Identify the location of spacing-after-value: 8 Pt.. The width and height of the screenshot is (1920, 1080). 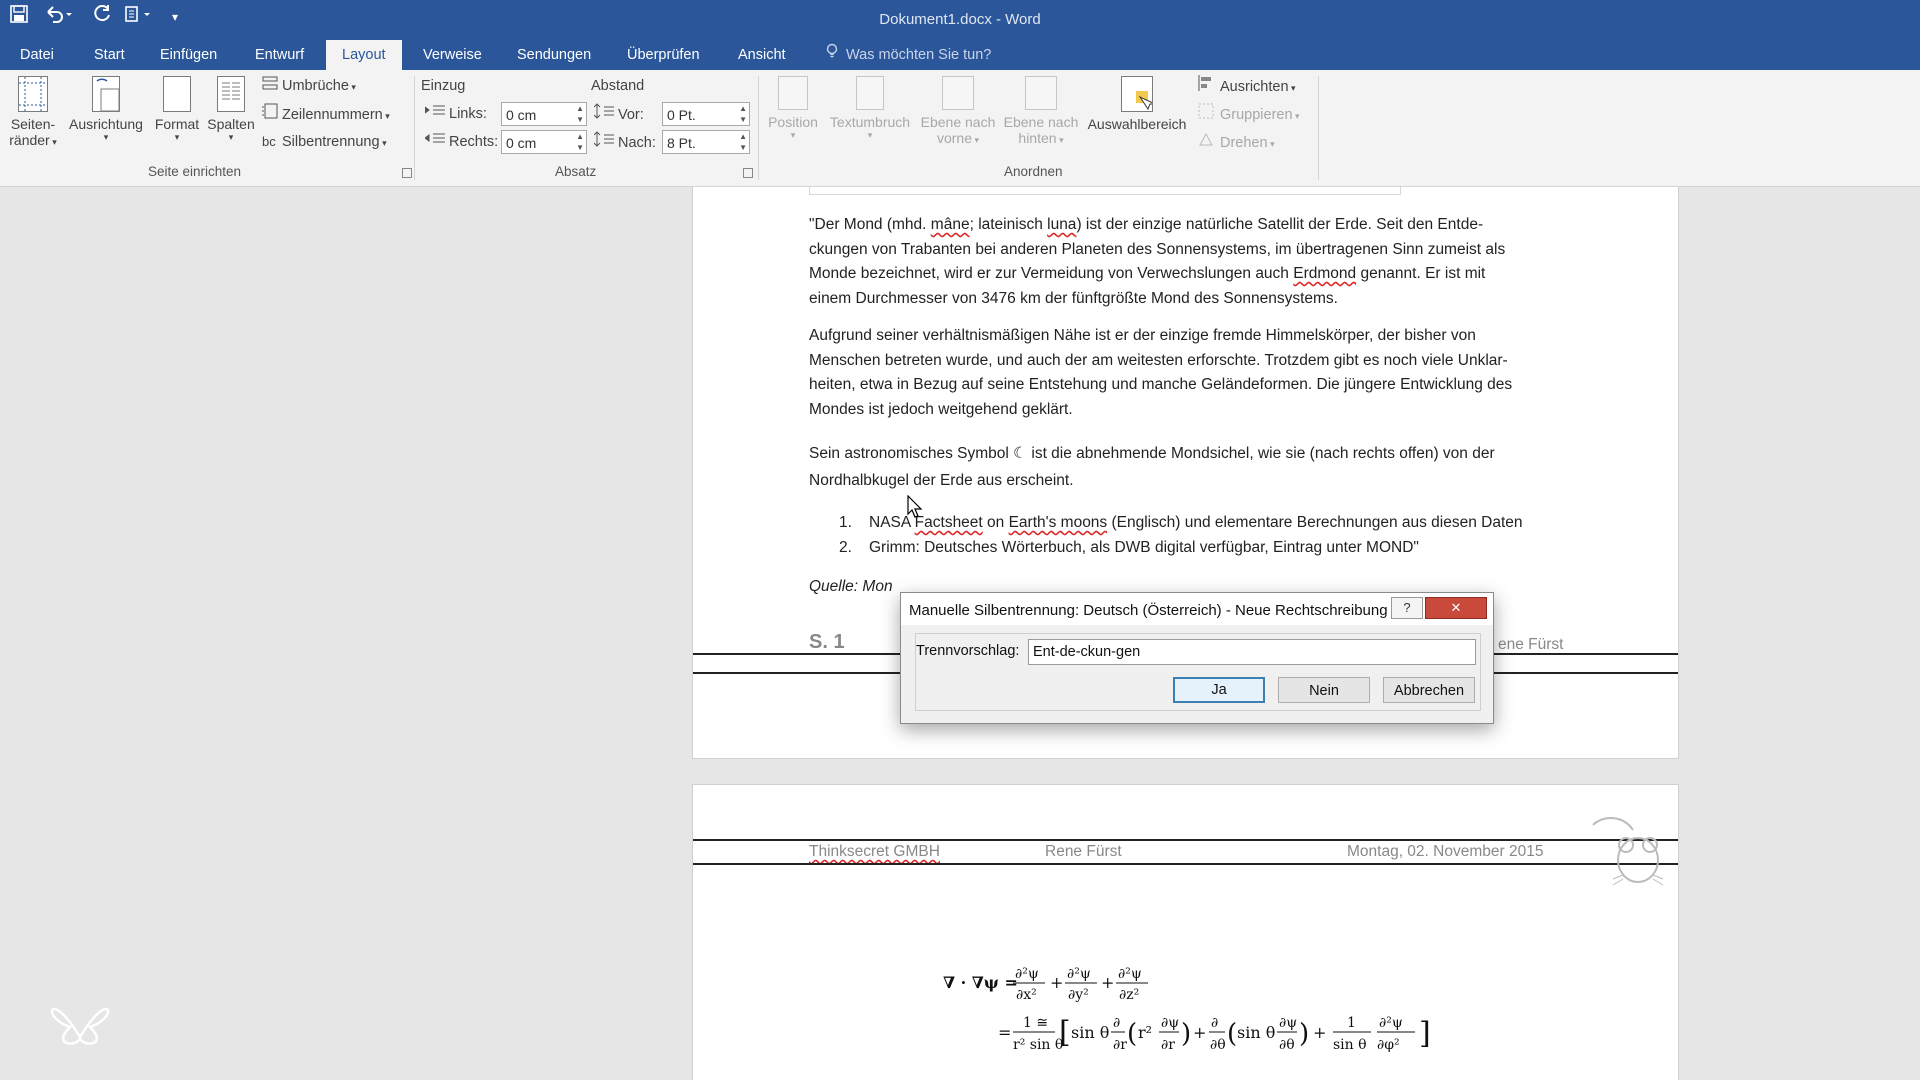
(681, 143).